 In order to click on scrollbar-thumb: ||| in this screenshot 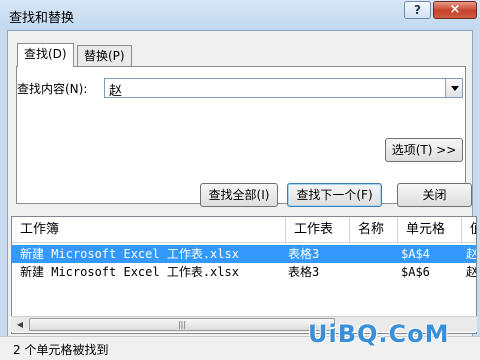, I will do `click(182, 324)`.